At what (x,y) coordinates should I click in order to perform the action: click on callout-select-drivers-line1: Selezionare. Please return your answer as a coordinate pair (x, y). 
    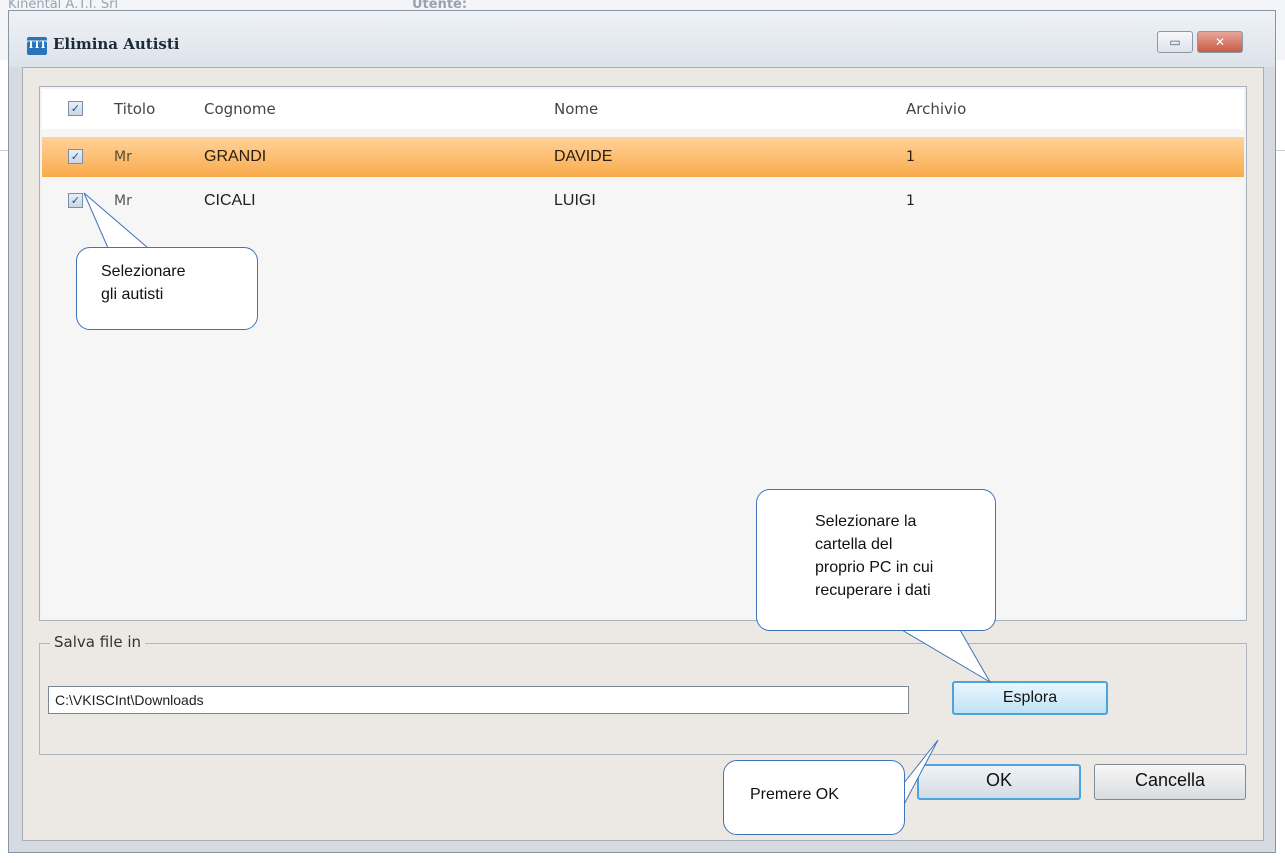
    Looking at the image, I should click on (143, 271).